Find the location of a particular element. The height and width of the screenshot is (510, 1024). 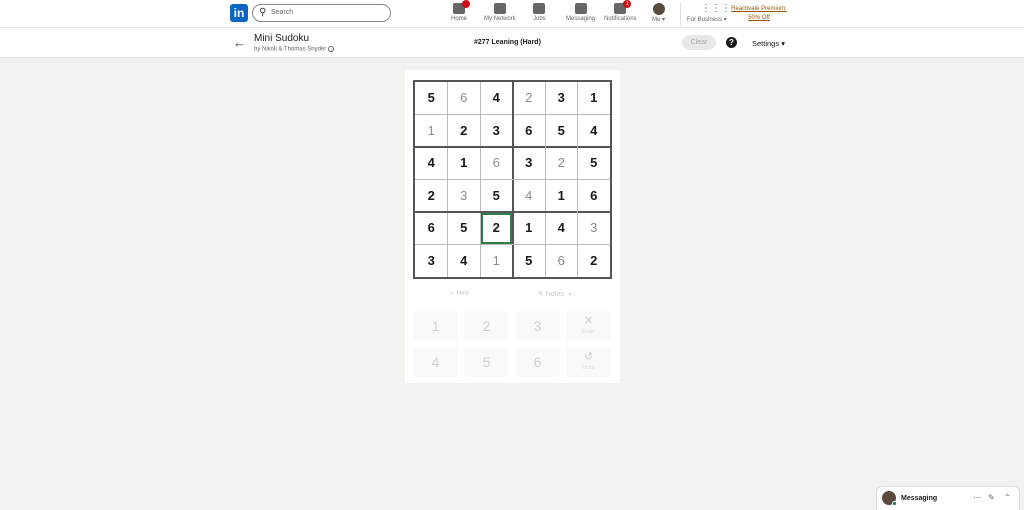

box-divider-horizontal is located at coordinates (512, 212).